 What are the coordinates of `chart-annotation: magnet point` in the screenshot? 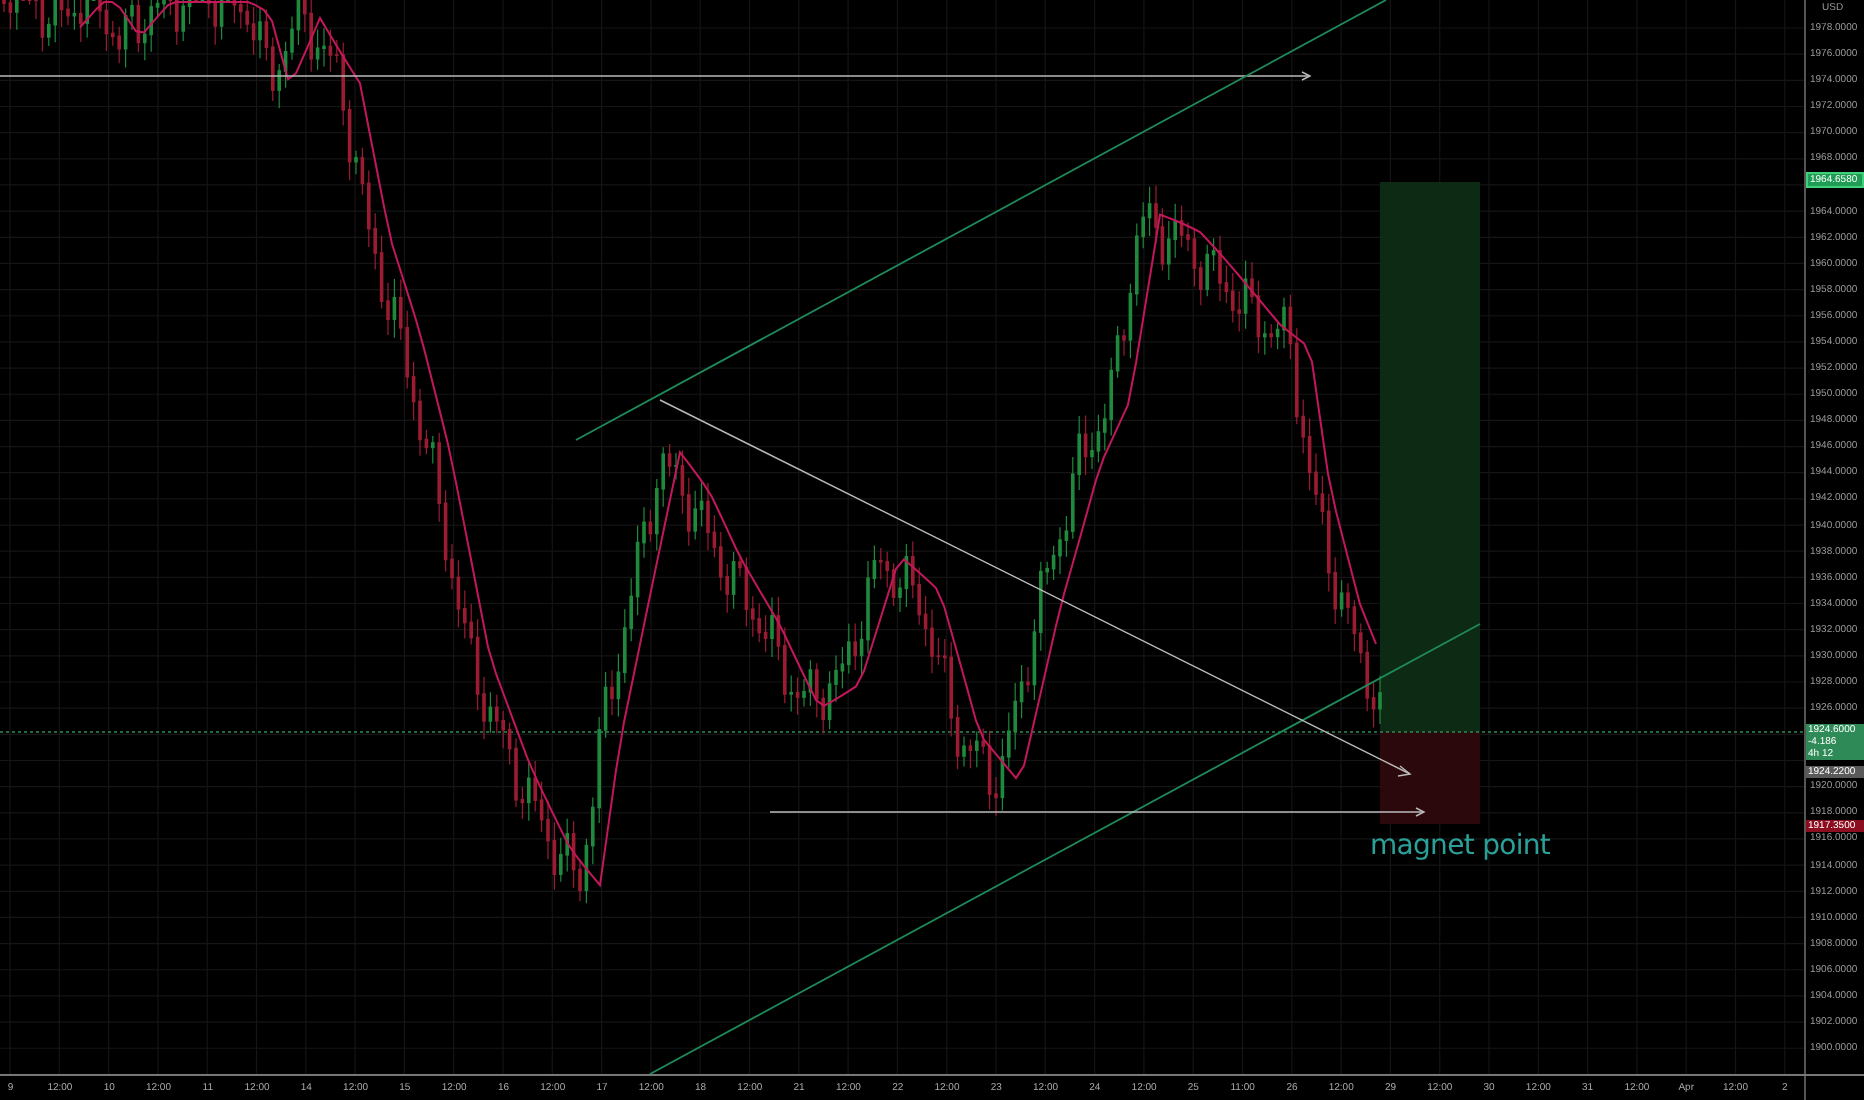 It's located at (1460, 847).